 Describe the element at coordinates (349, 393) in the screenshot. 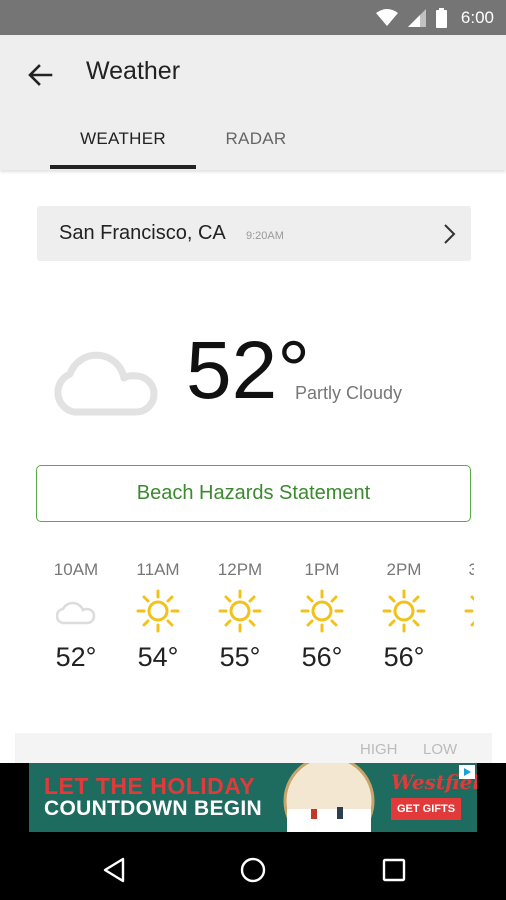

I see `current-condition: Partly Cloudy` at that location.